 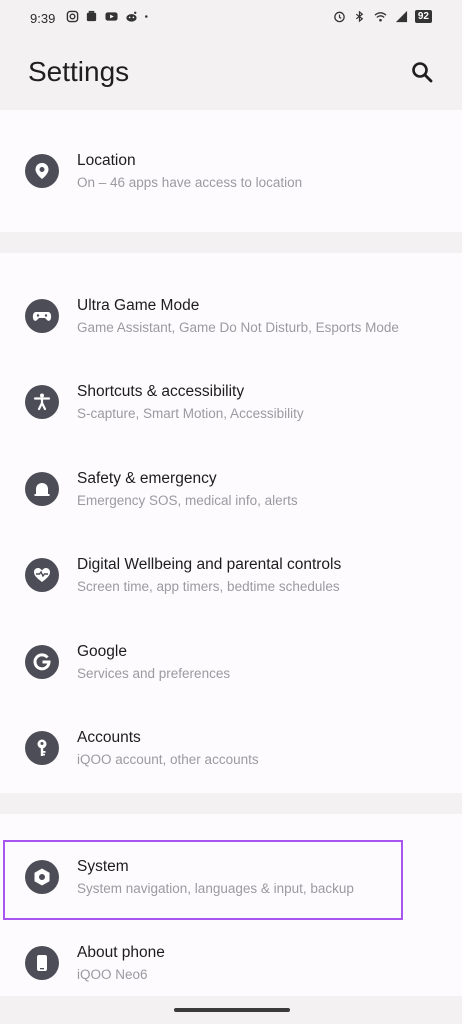 What do you see at coordinates (423, 16) in the screenshot?
I see `battery-indicator: 92` at bounding box center [423, 16].